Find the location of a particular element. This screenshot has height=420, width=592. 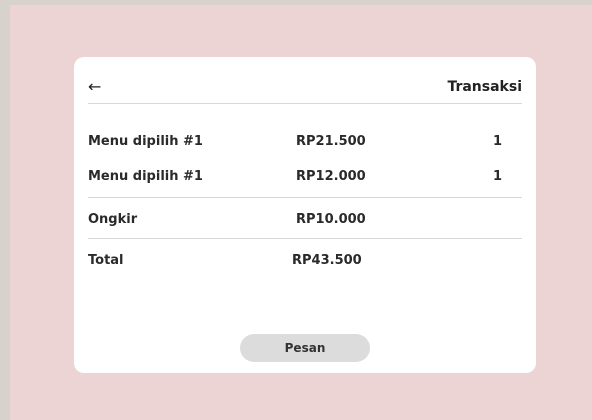

shipping-value: RP10.000 is located at coordinates (331, 219).